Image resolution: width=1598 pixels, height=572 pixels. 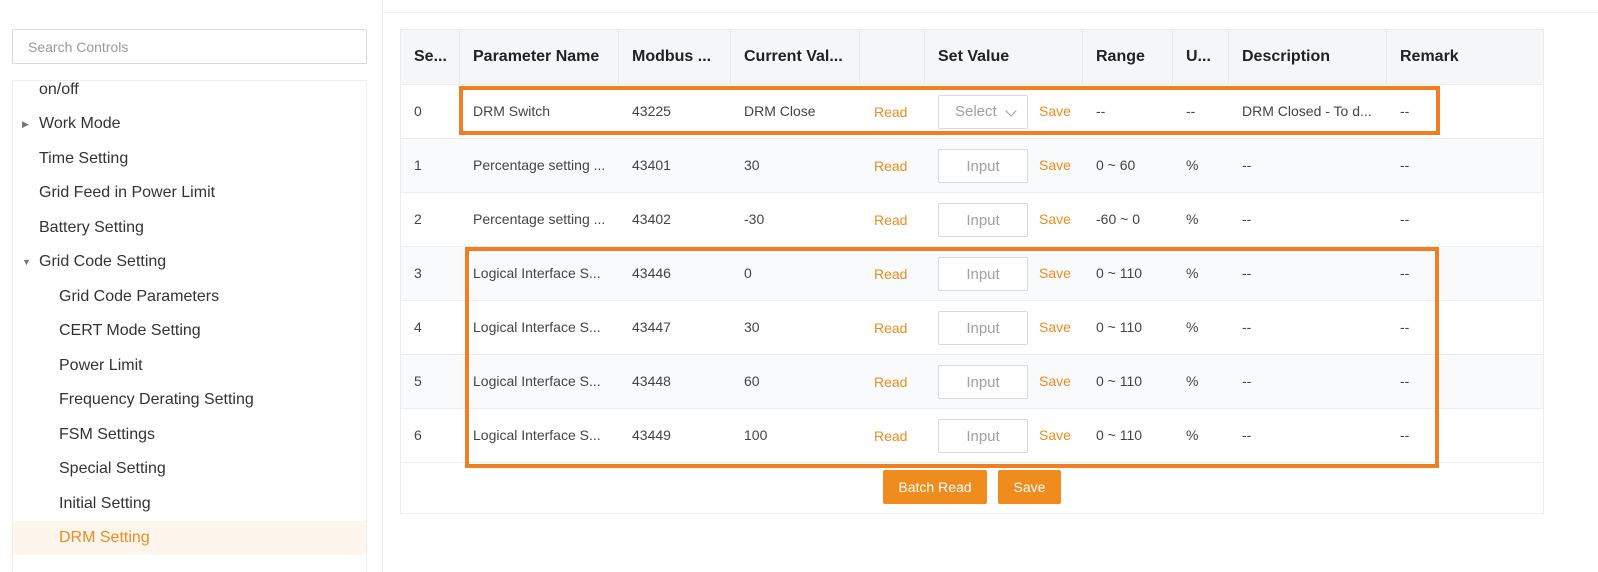 What do you see at coordinates (418, 273) in the screenshot?
I see `cell-seq: 3` at bounding box center [418, 273].